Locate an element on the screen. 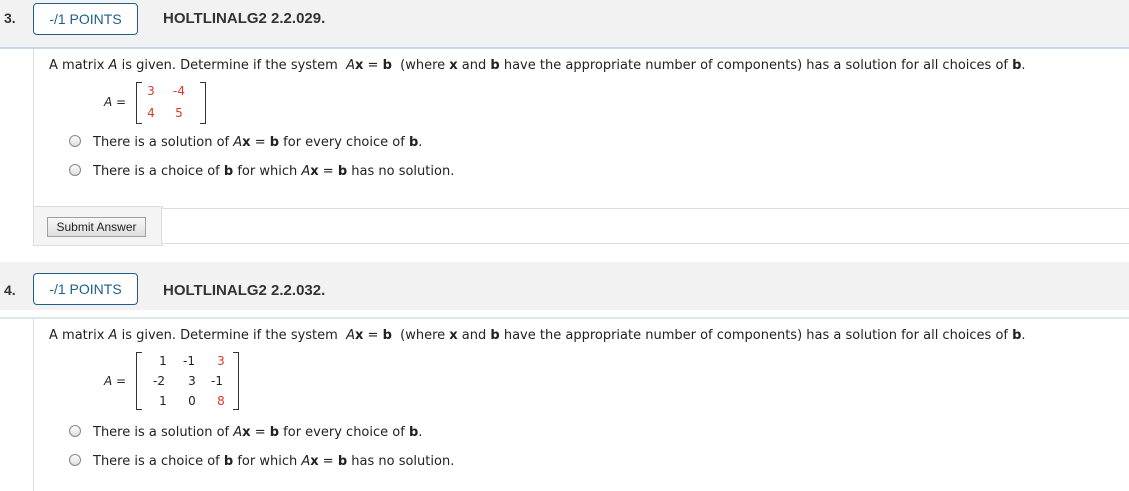  submit-answer-button: Submit Answer is located at coordinates (96, 227).